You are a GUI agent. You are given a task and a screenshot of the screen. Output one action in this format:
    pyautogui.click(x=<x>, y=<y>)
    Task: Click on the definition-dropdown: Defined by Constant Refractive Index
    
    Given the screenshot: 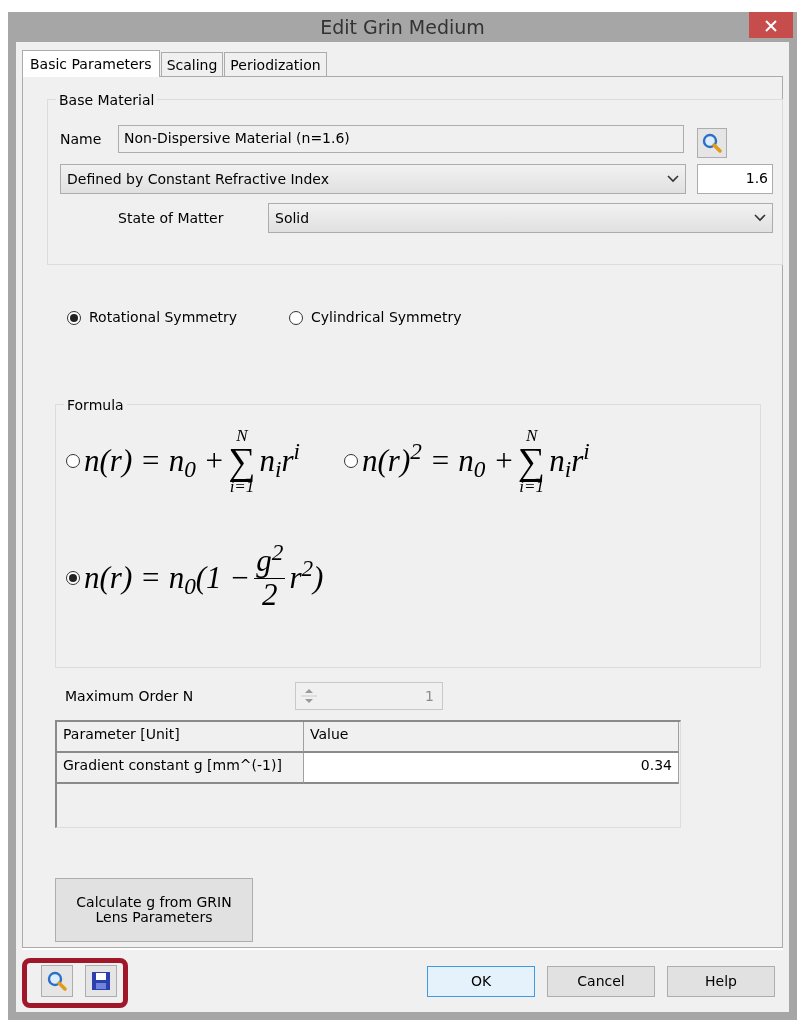 What is the action you would take?
    pyautogui.click(x=373, y=179)
    